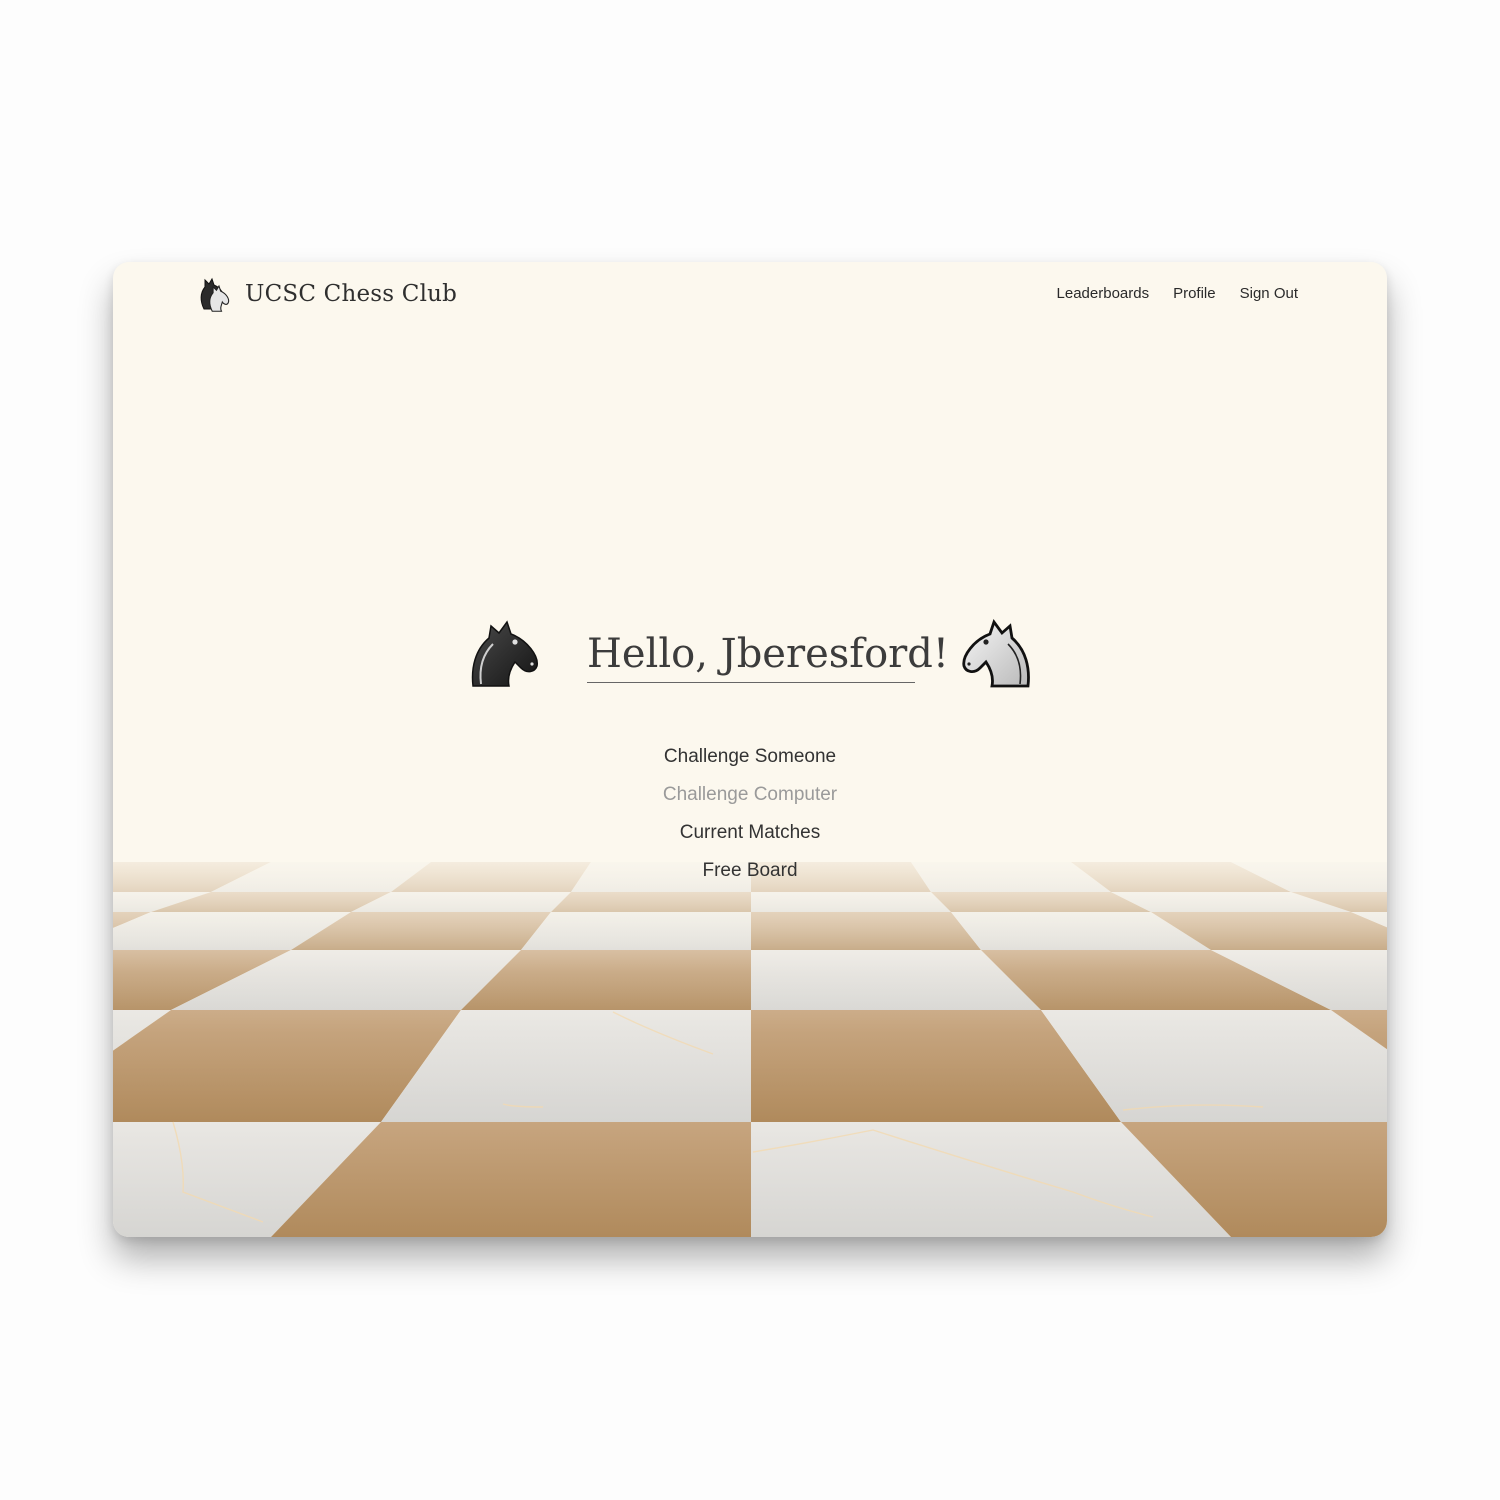 This screenshot has height=1500, width=1500. I want to click on brand-title: UCSC Chess Club, so click(351, 294).